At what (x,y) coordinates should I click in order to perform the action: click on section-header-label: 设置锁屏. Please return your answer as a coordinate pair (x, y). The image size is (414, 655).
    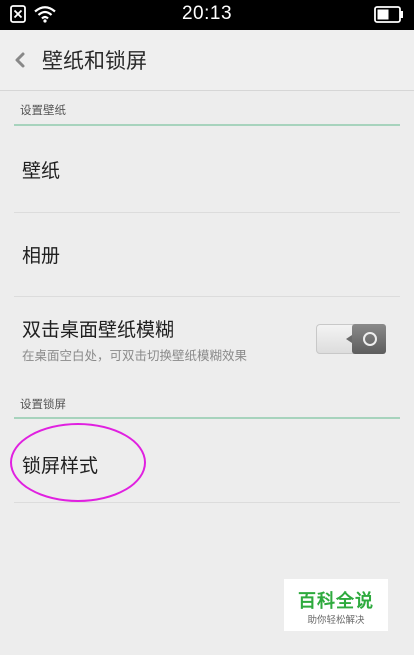
    Looking at the image, I should click on (43, 404).